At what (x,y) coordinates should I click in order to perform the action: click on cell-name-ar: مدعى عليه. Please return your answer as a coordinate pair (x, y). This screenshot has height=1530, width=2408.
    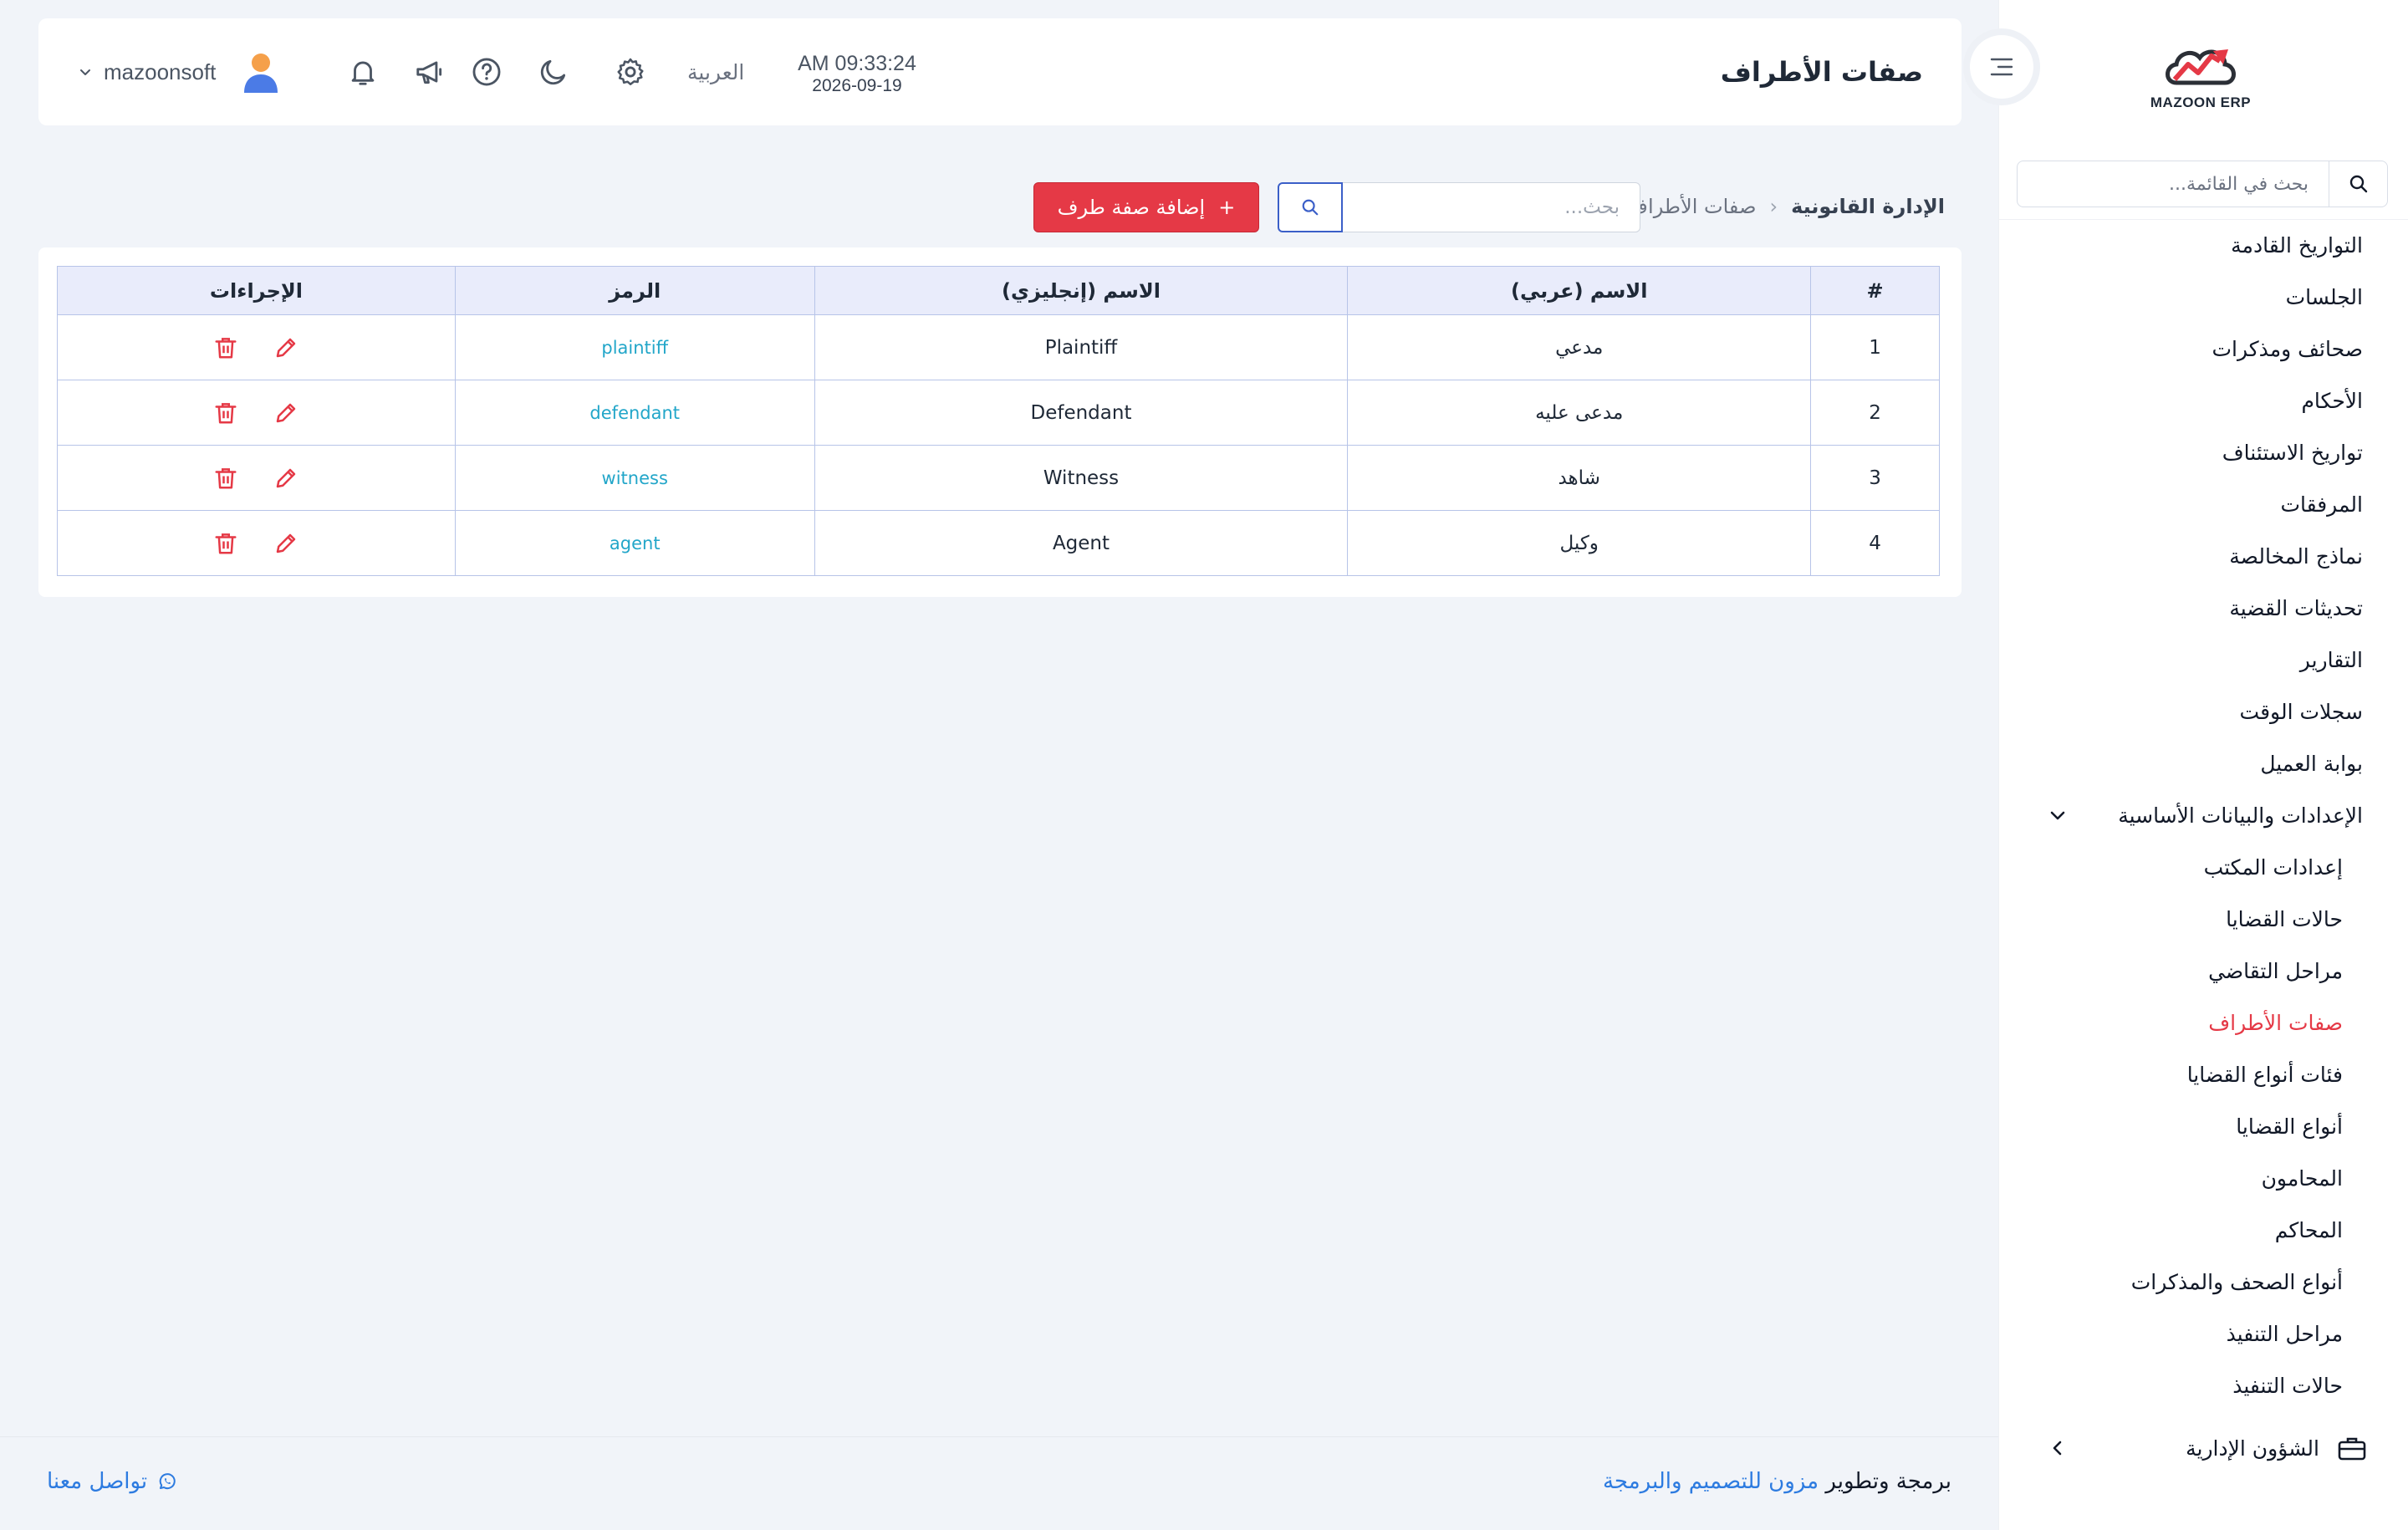
    Looking at the image, I should click on (1580, 413).